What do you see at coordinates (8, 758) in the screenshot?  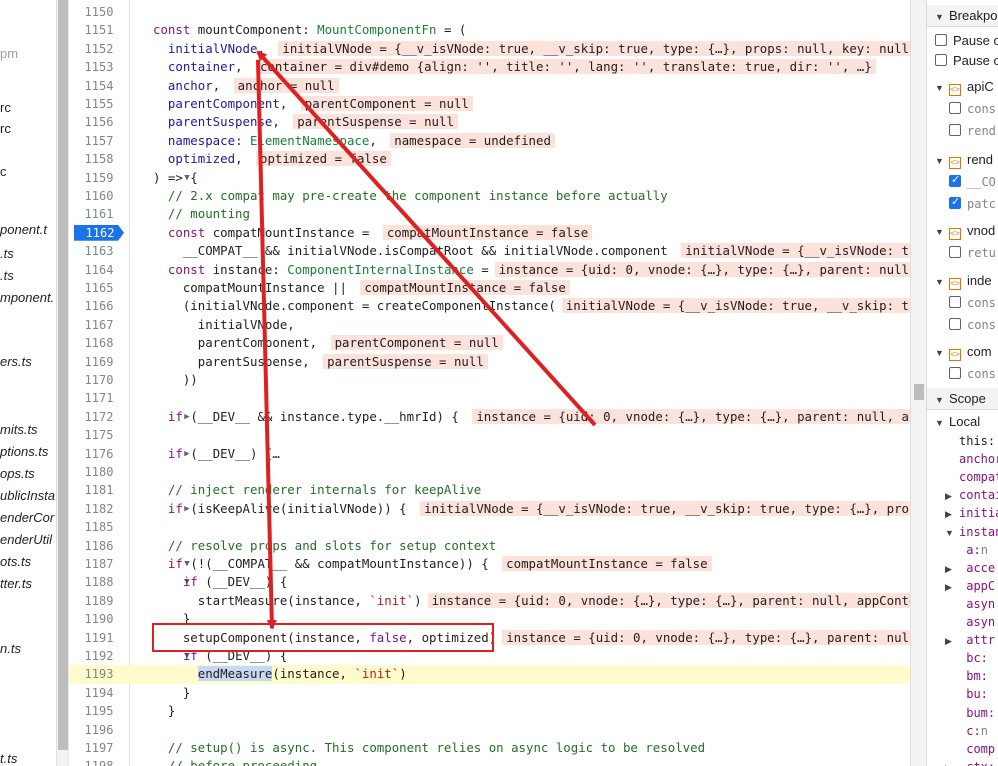 I see `navigator-file: t.ts` at bounding box center [8, 758].